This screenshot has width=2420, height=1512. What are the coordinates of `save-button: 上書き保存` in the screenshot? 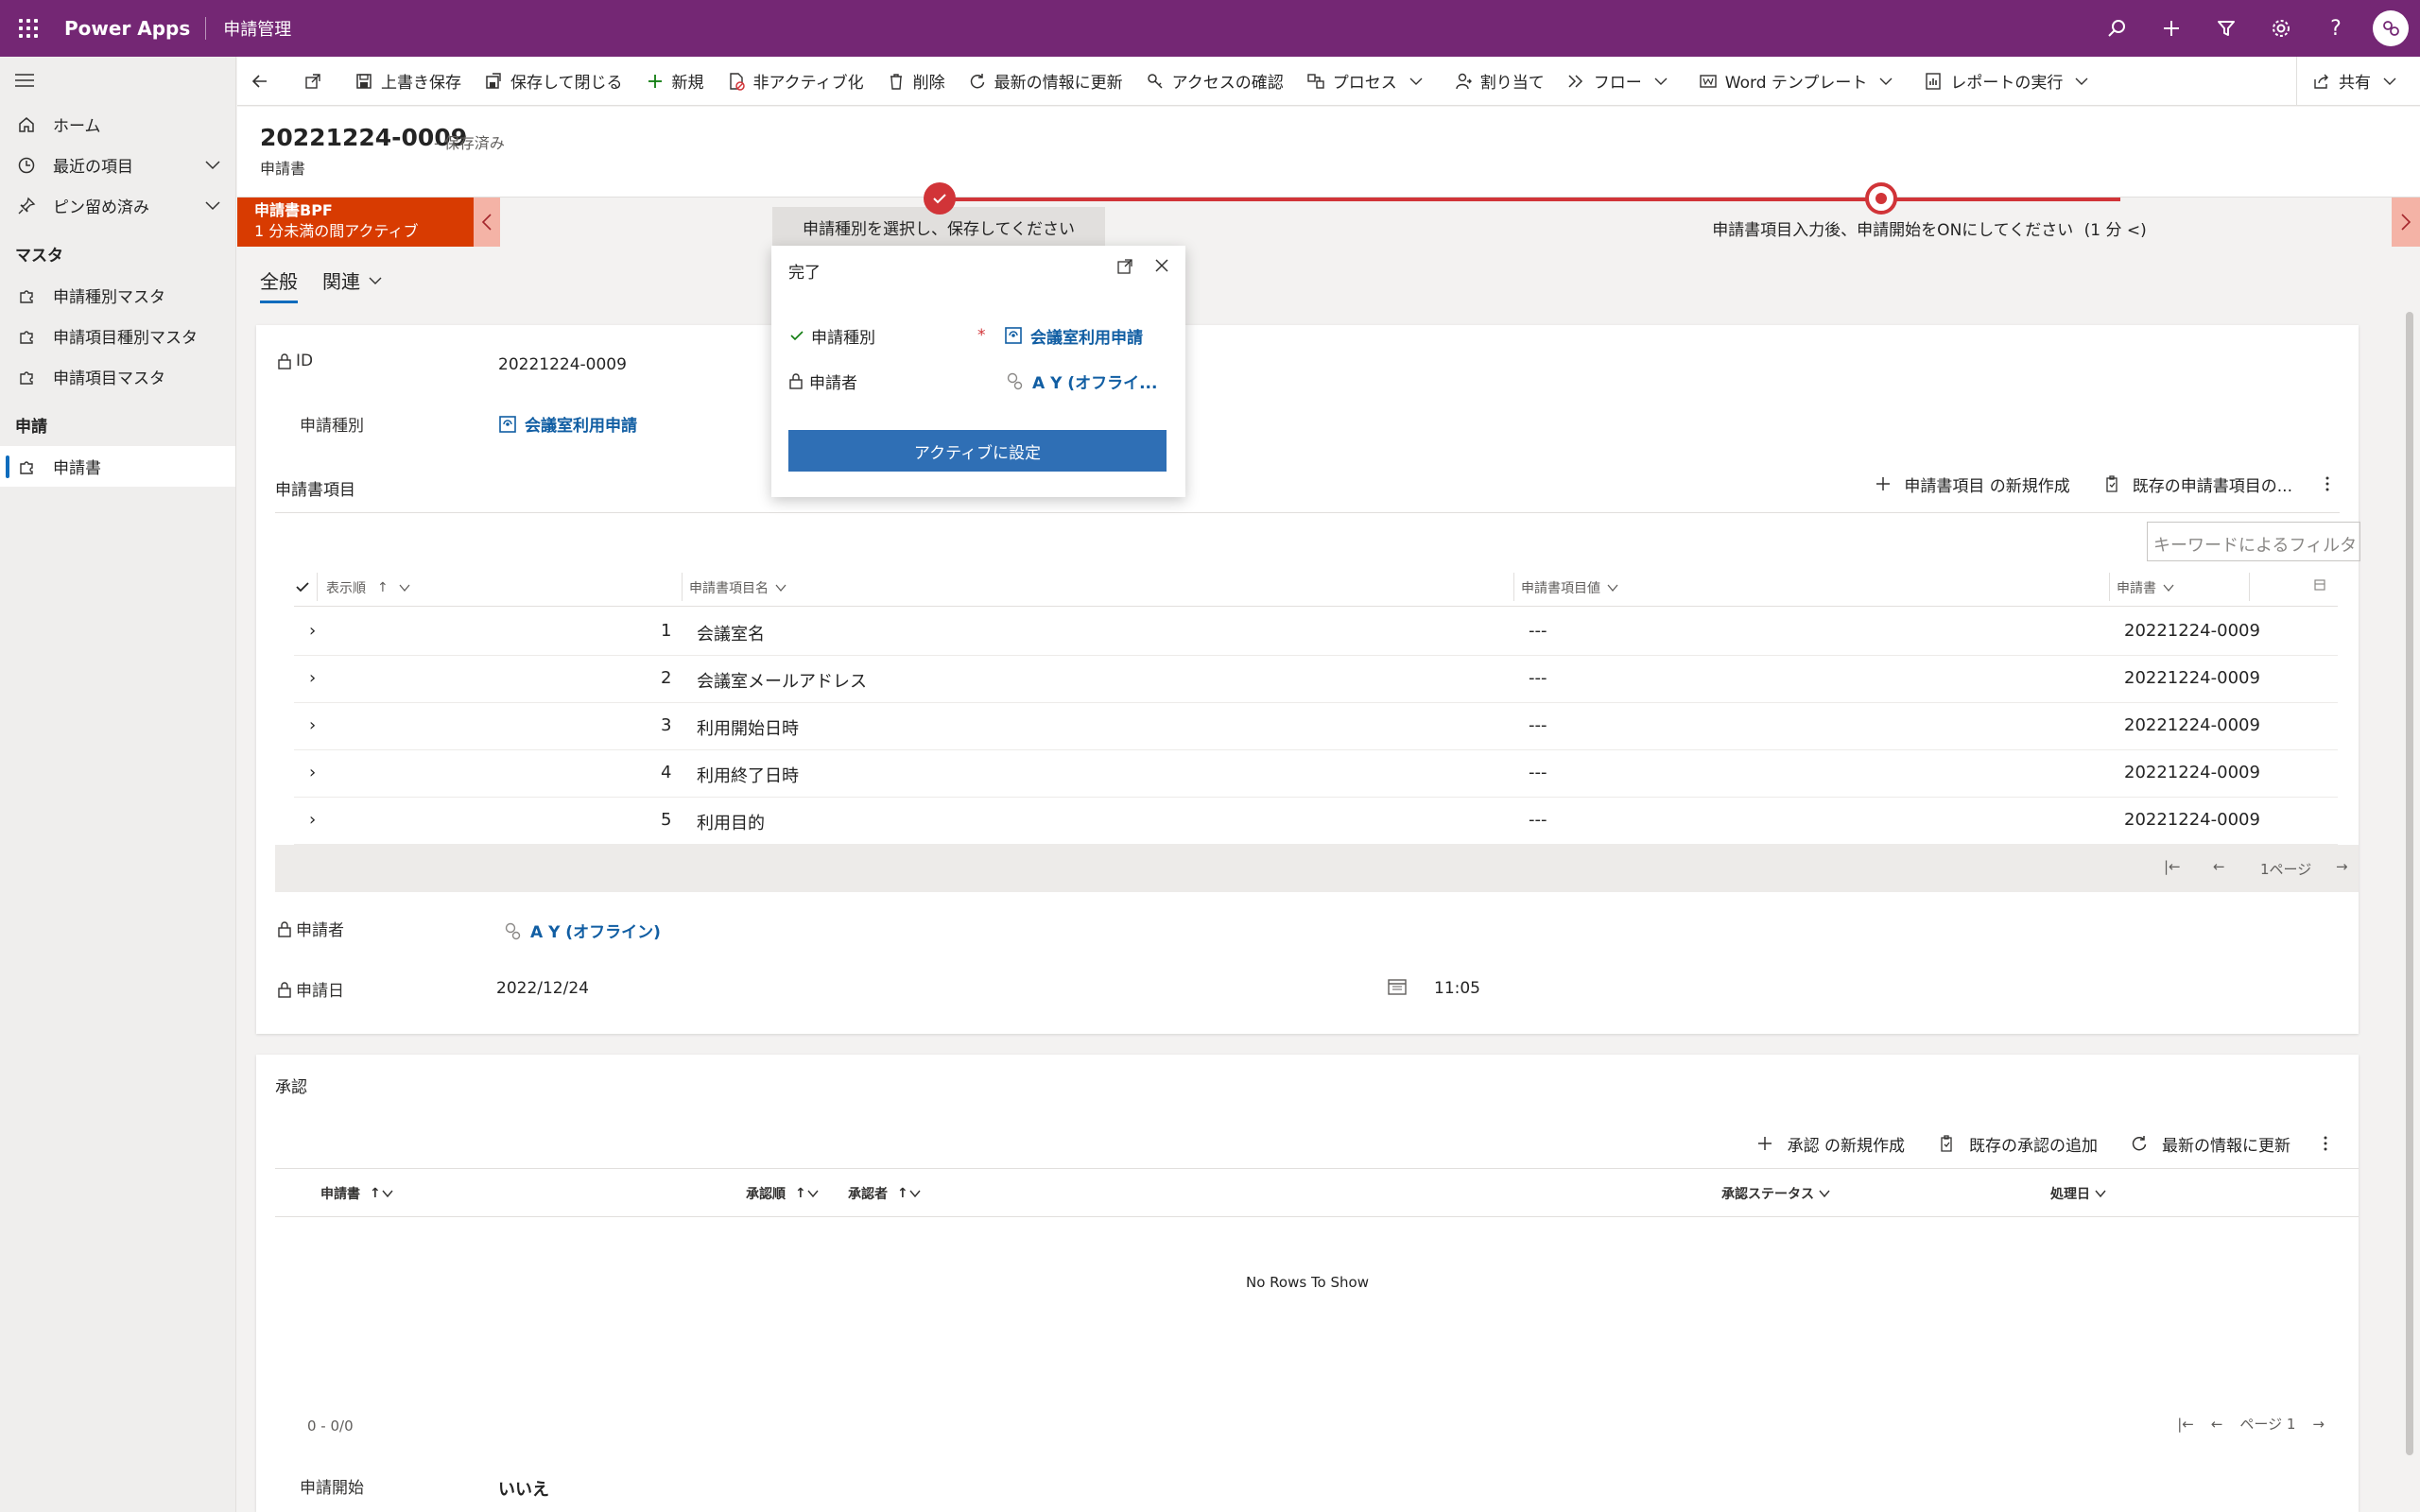 It's located at (408, 81).